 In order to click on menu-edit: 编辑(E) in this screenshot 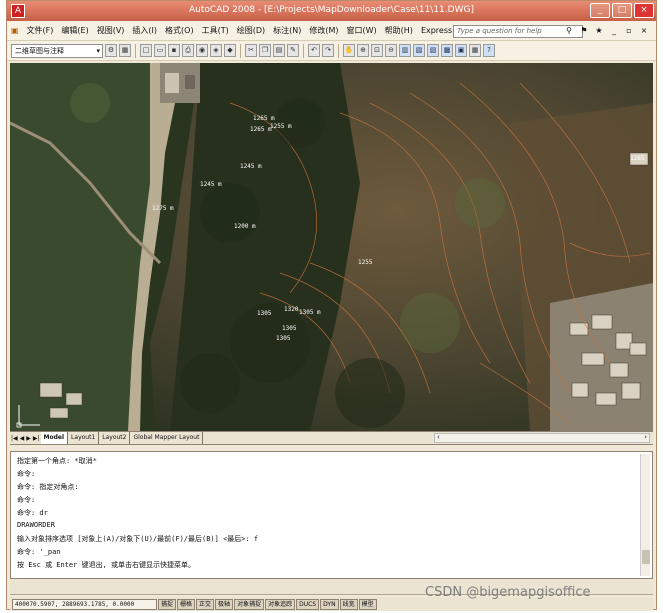, I will do `click(74, 30)`.